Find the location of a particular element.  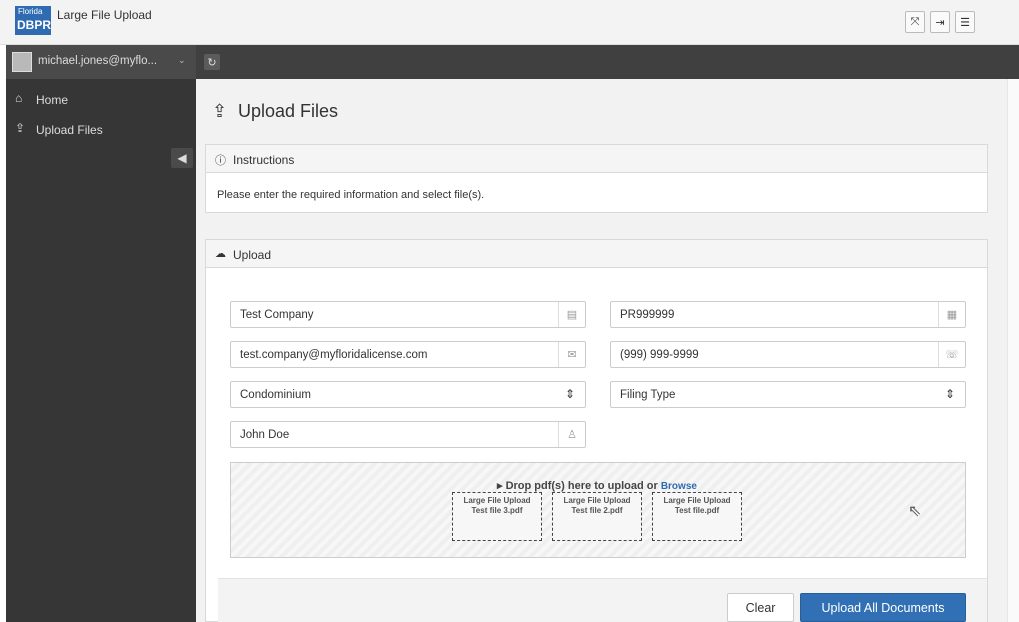

file-thumbnail: Large File Upload Test file 2.pdf is located at coordinates (597, 516).